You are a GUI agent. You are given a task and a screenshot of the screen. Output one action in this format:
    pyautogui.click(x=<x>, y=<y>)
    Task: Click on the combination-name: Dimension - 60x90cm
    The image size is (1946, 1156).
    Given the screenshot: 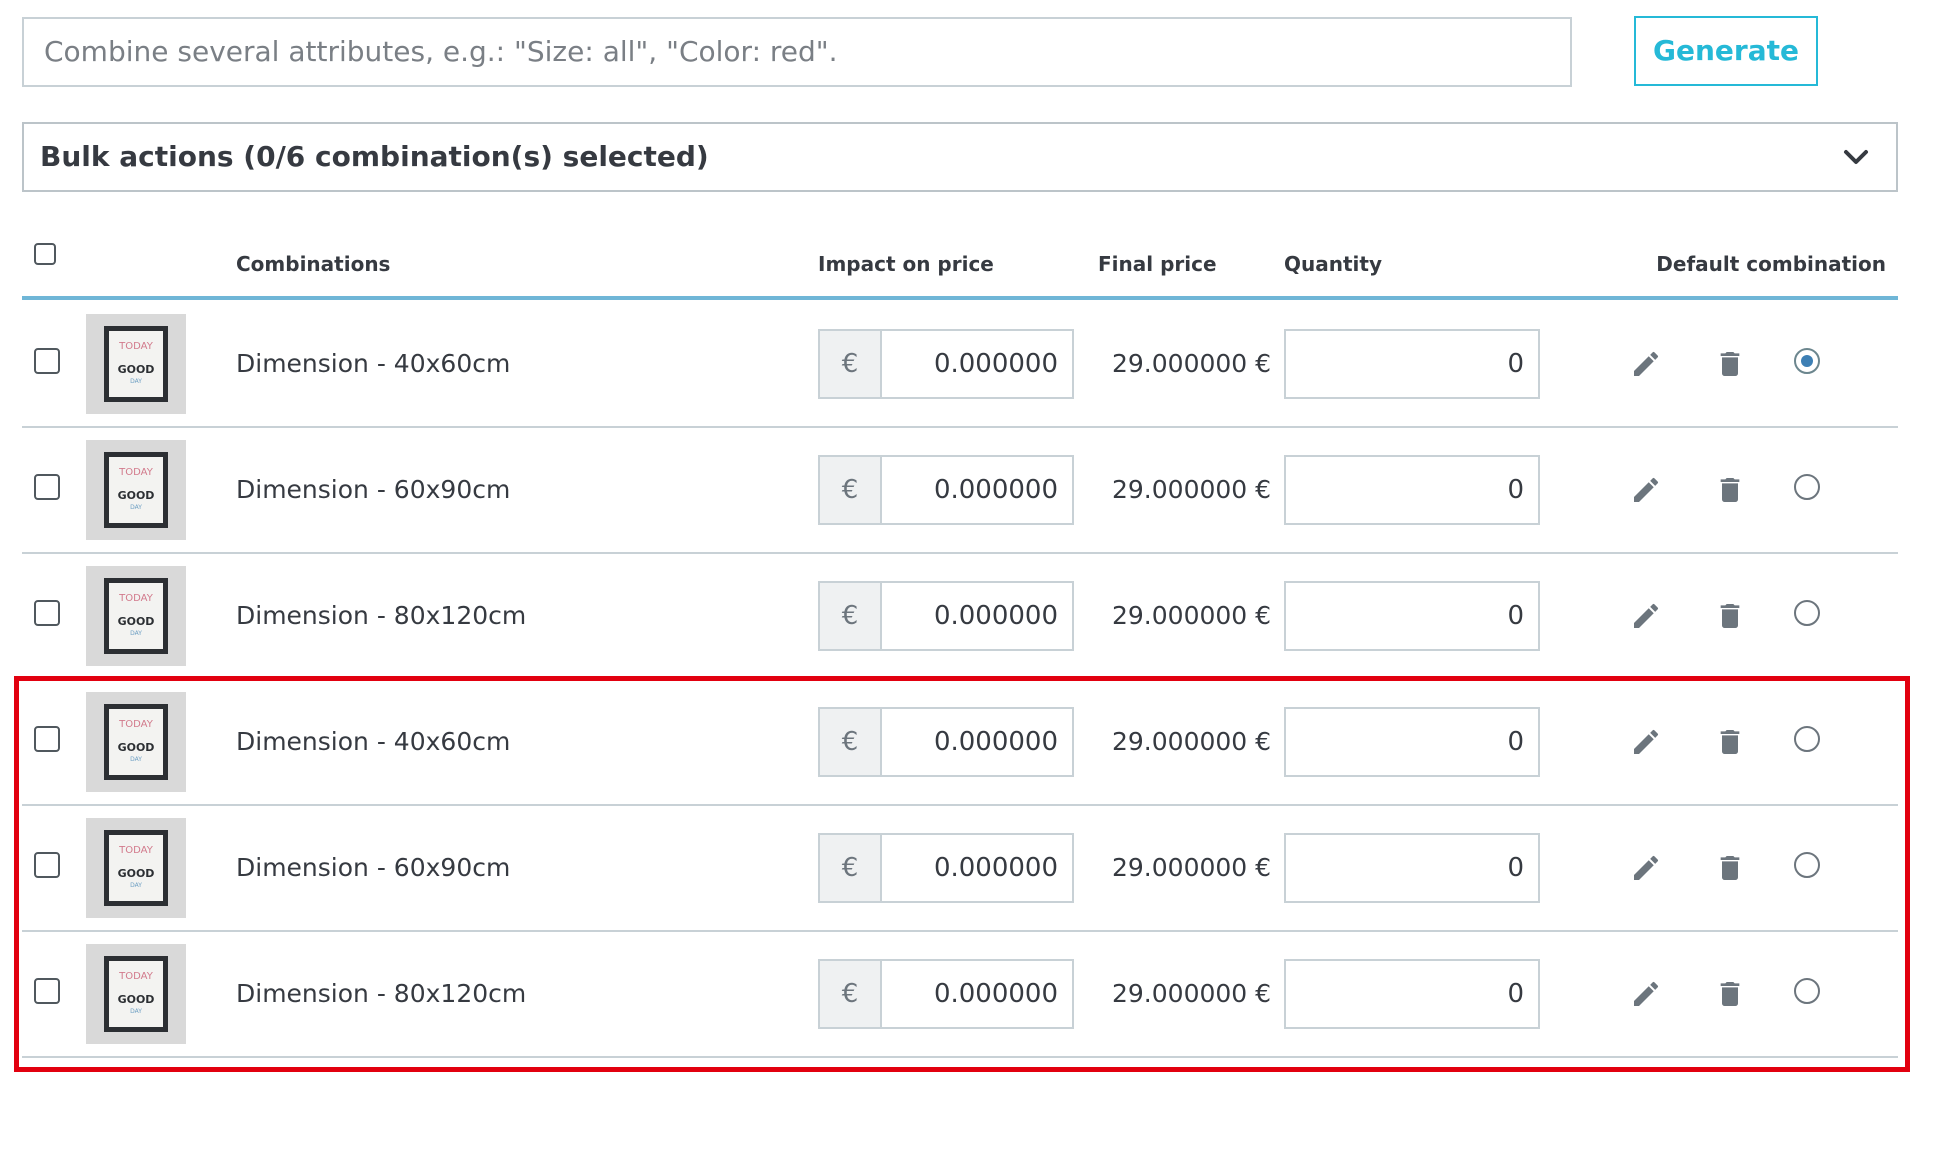 What is the action you would take?
    pyautogui.click(x=373, y=489)
    